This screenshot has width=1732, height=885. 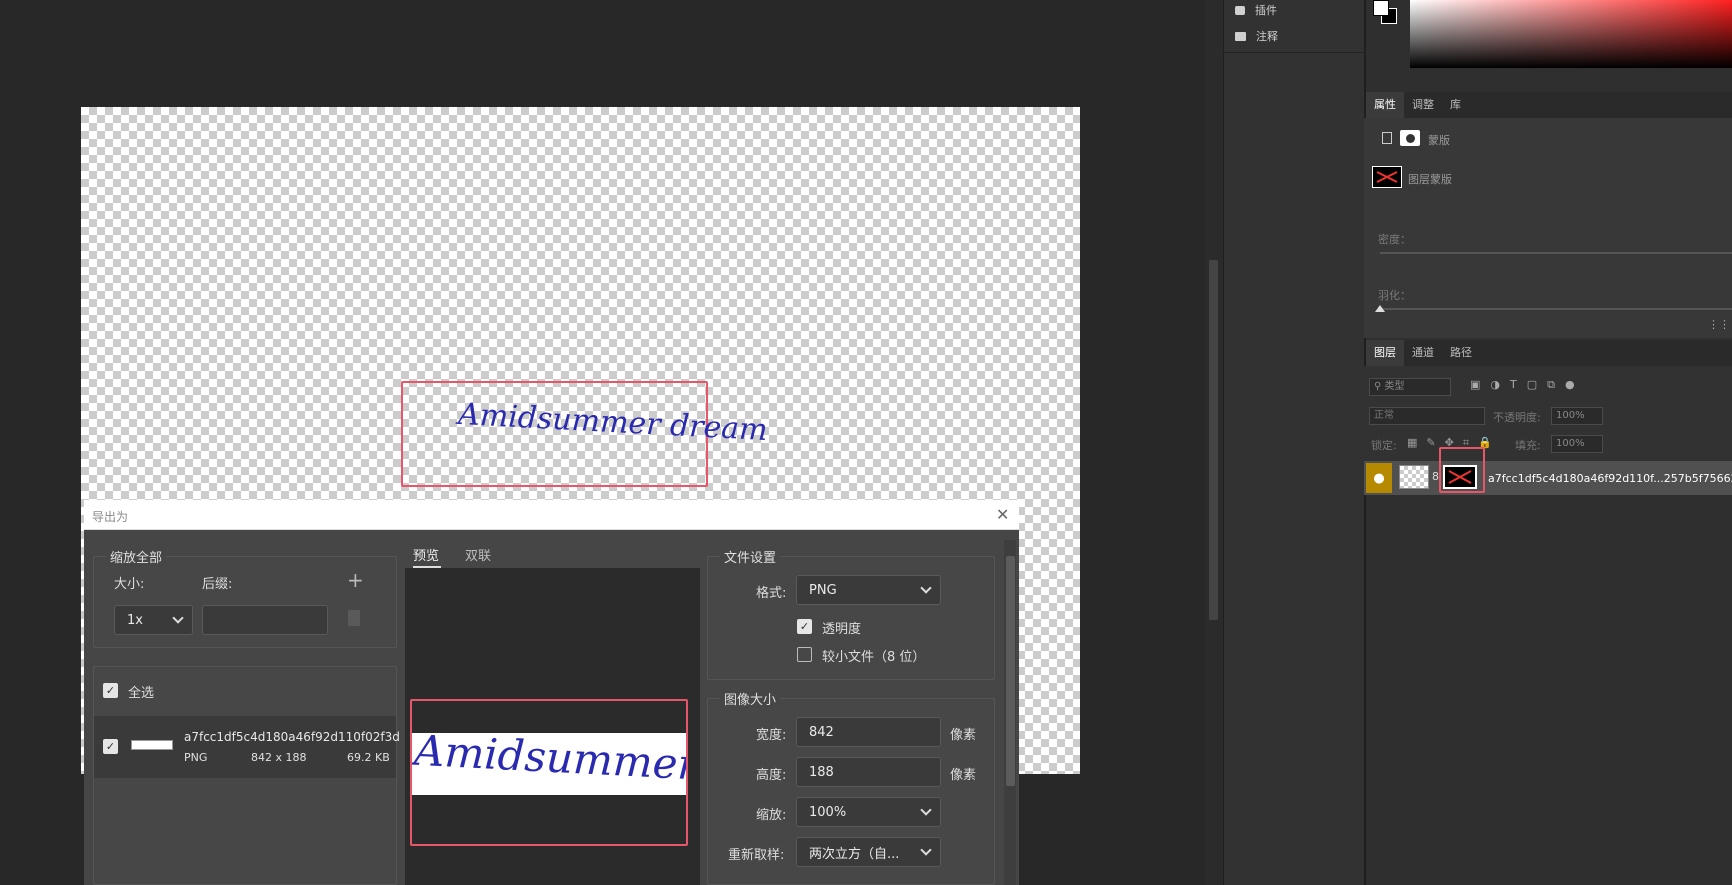 What do you see at coordinates (1549, 105) in the screenshot?
I see `properties-tabs: 属性 调整 库` at bounding box center [1549, 105].